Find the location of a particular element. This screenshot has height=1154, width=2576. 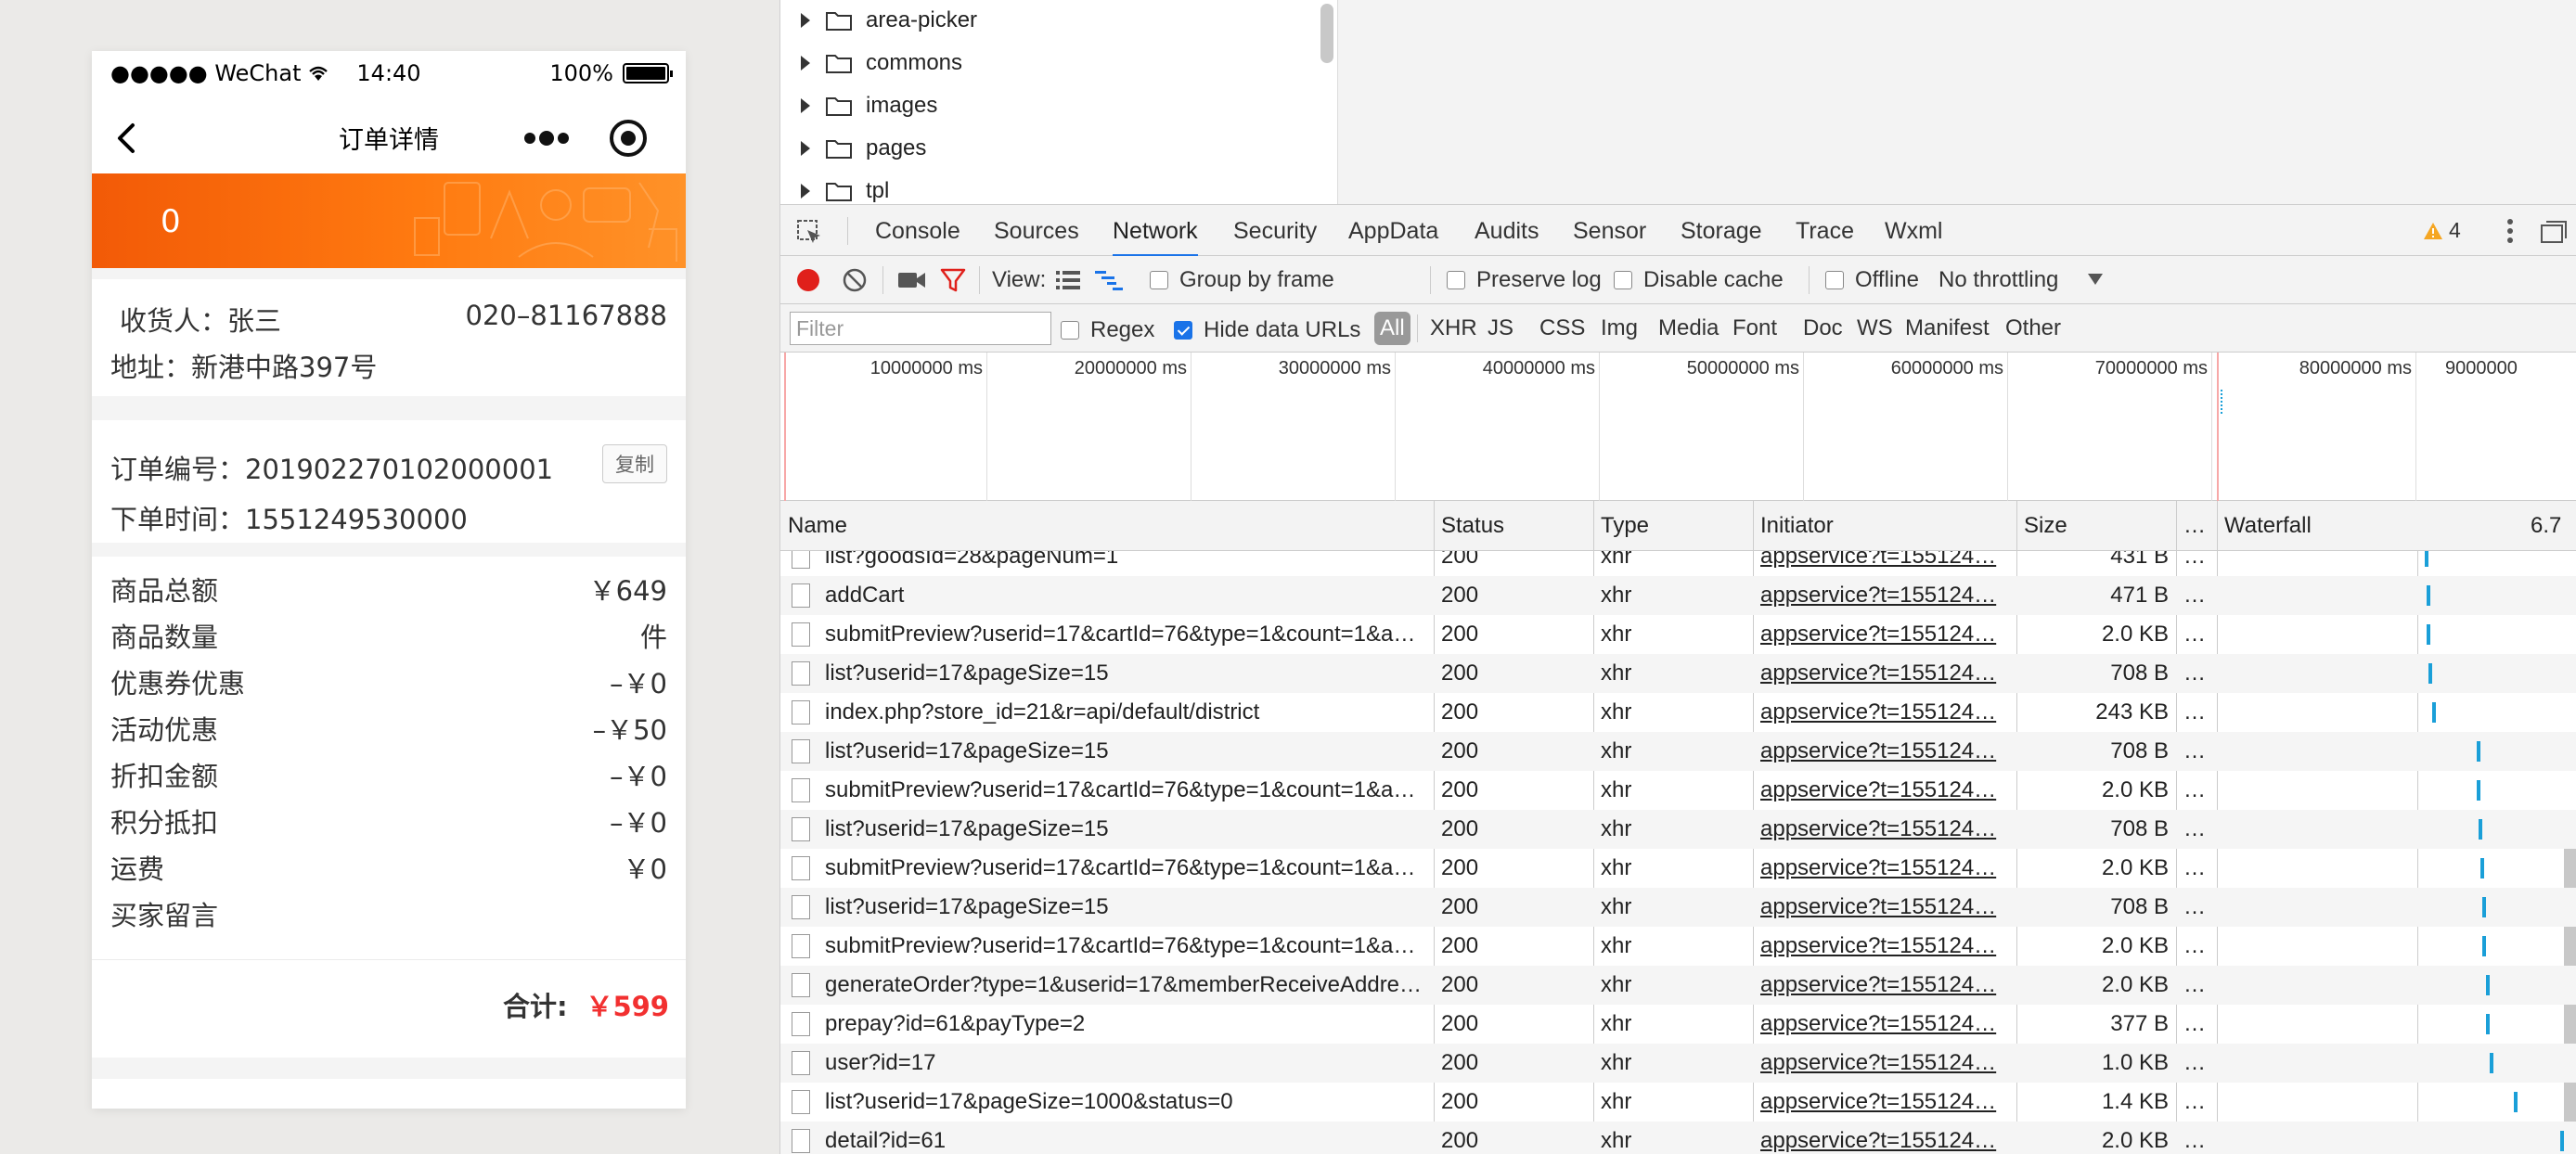

filter-icon is located at coordinates (953, 280).